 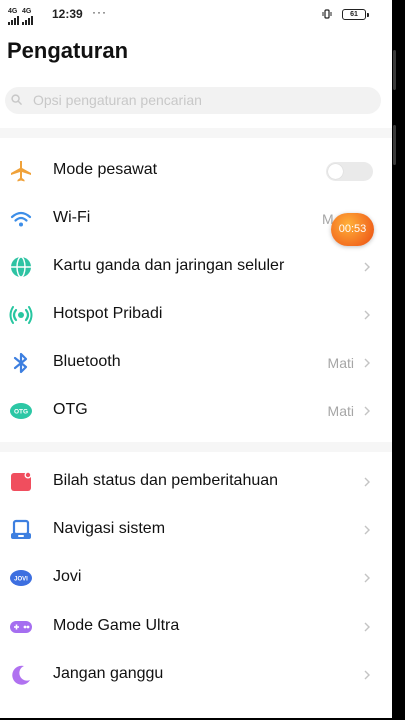 I want to click on settings-item-label: Jangan ganggu, so click(x=108, y=673).